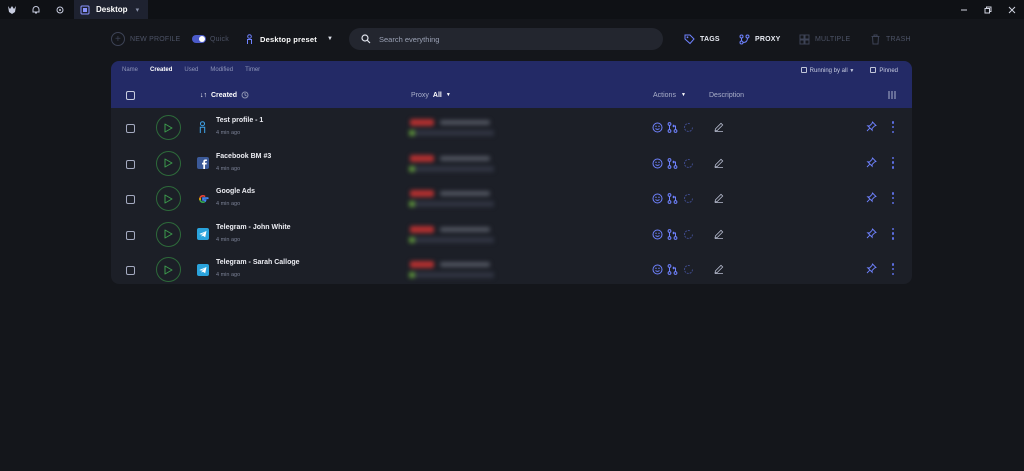  I want to click on profile-name: Facebook BM #3, so click(243, 156).